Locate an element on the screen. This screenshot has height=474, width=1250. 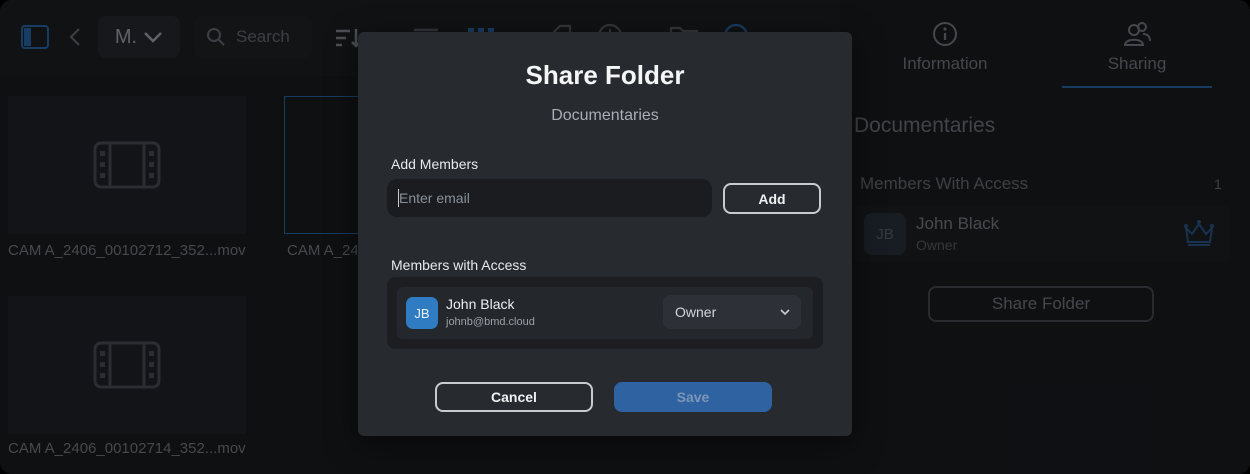
member-email: johnb@bmd.cloud is located at coordinates (490, 322).